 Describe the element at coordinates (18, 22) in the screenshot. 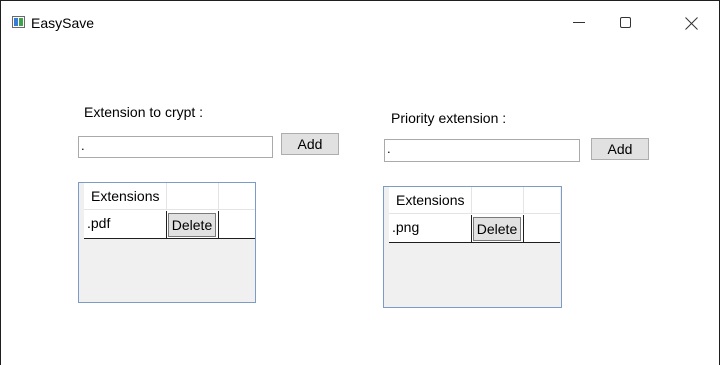

I see `app-icon` at that location.